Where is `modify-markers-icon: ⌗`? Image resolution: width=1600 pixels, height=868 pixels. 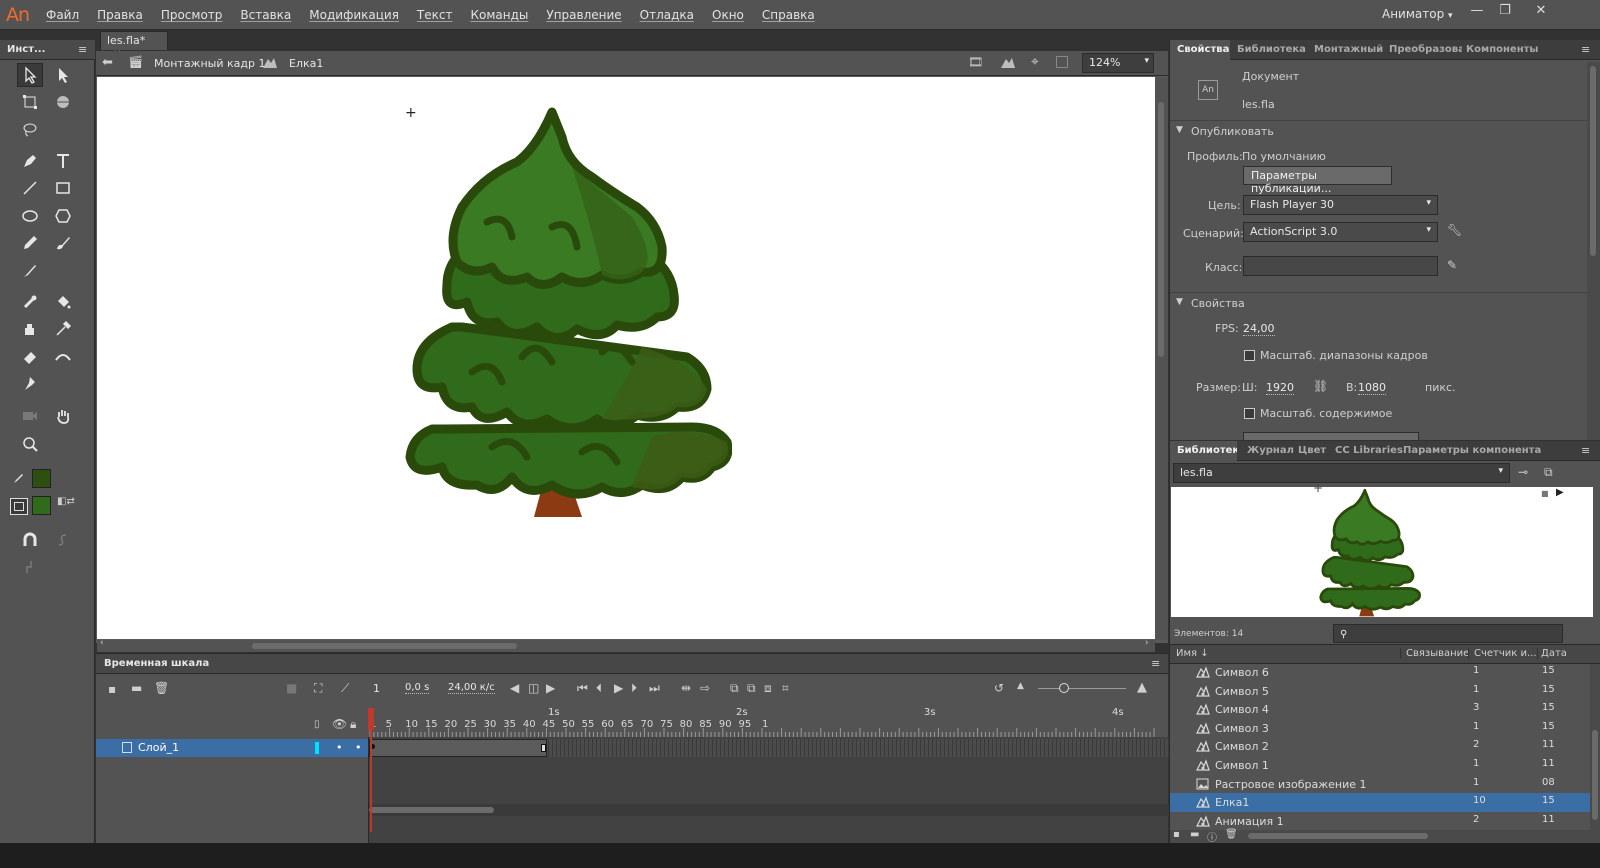
modify-markers-icon: ⌗ is located at coordinates (785, 688).